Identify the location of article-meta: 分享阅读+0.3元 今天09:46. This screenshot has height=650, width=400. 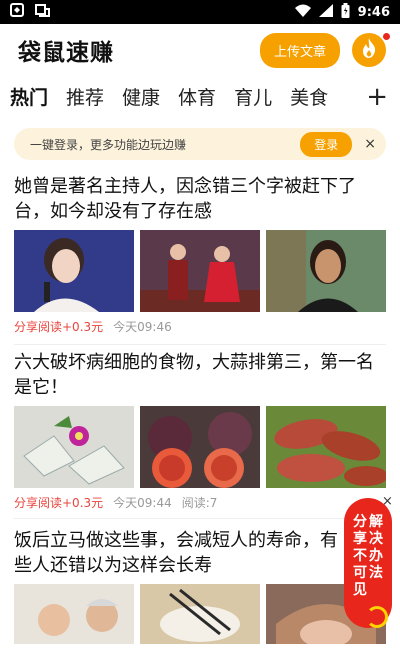
(200, 326).